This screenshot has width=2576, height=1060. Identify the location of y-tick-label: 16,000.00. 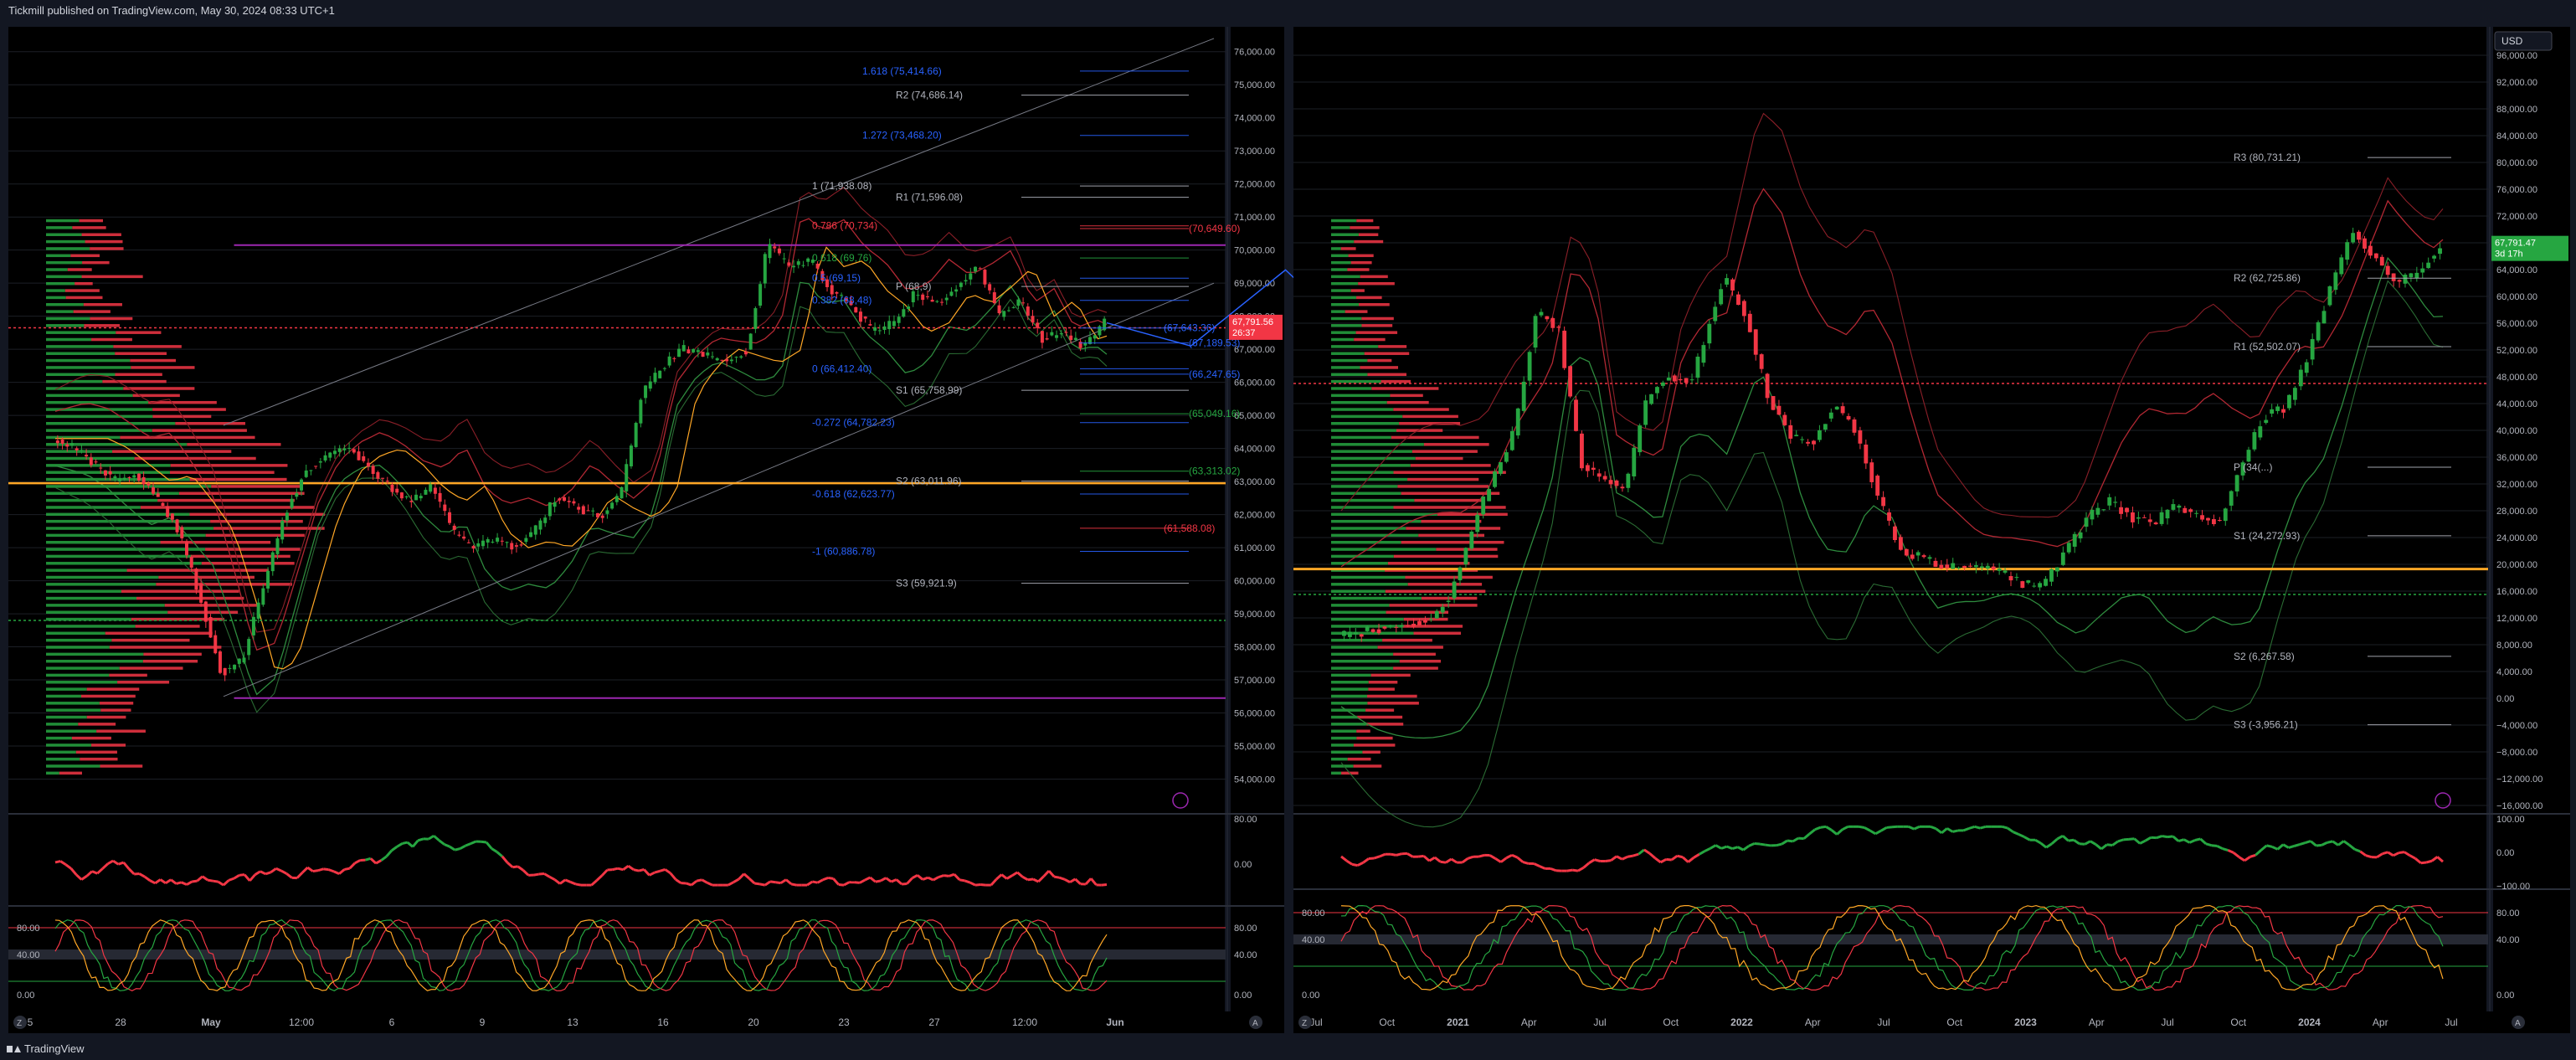
(2516, 592).